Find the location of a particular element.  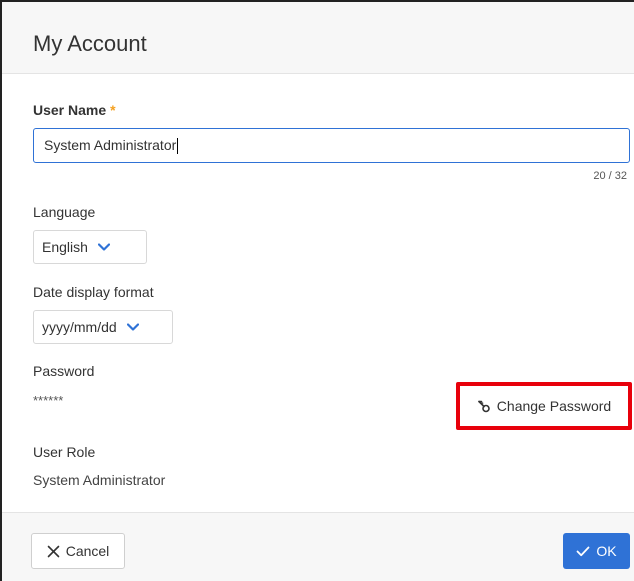

password-label: Password is located at coordinates (64, 371).